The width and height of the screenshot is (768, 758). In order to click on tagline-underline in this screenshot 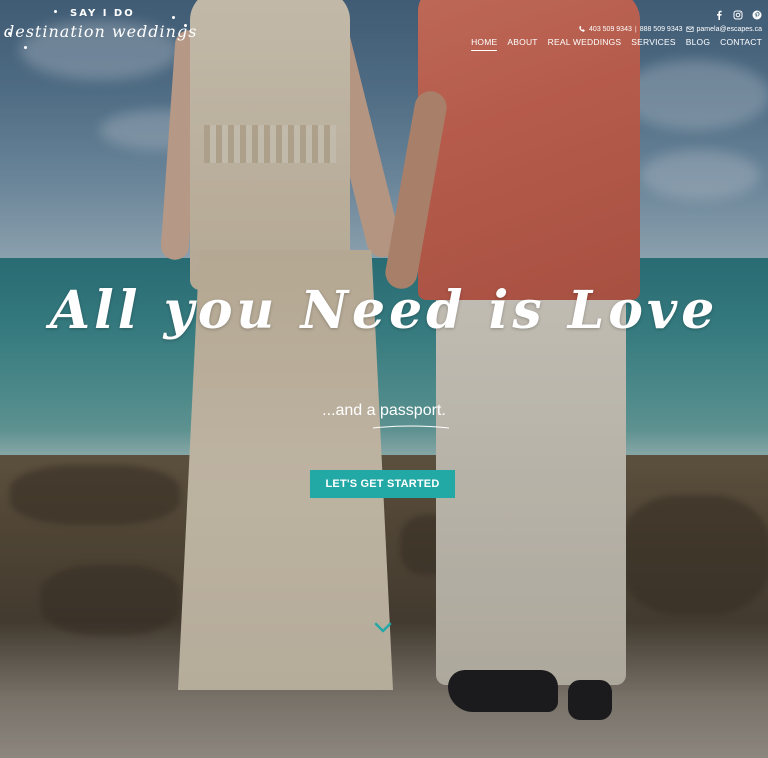, I will do `click(411, 427)`.